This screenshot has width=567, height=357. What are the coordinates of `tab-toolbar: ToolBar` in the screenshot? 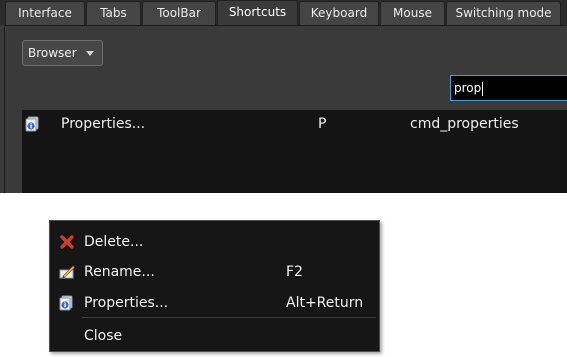 It's located at (179, 13).